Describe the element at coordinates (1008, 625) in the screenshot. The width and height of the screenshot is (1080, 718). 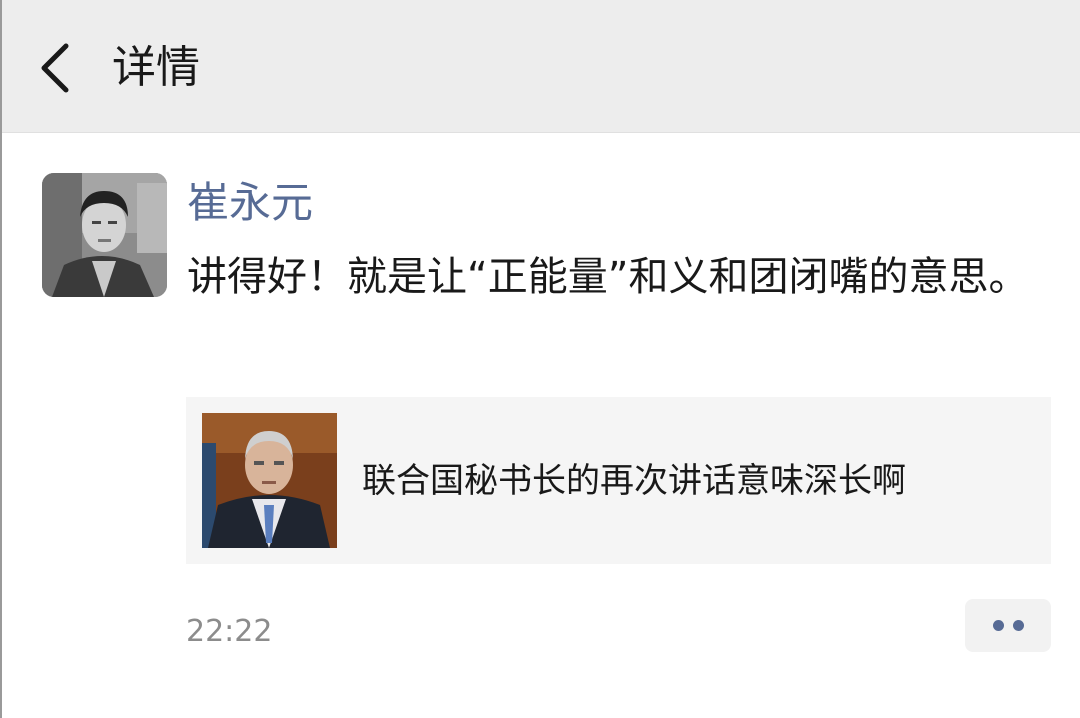
I see `more-actions-button` at that location.